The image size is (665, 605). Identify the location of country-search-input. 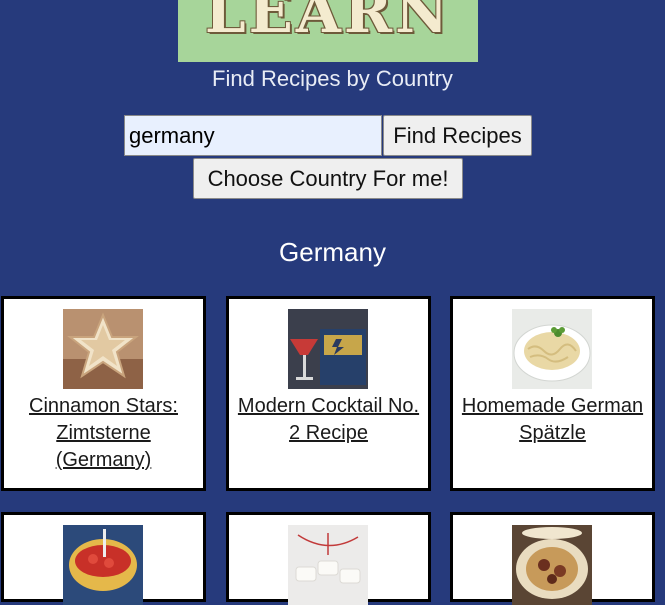
(253, 135).